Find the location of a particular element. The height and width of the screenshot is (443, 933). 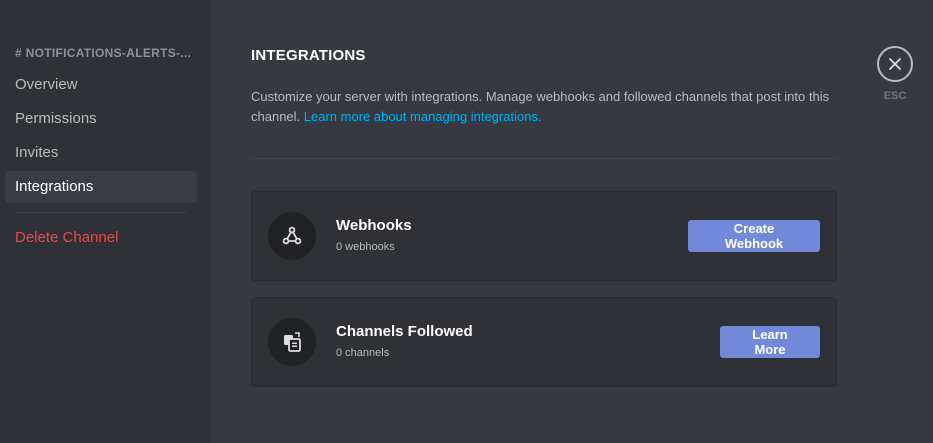

sidebar-item-permissions: Permissions is located at coordinates (101, 119).